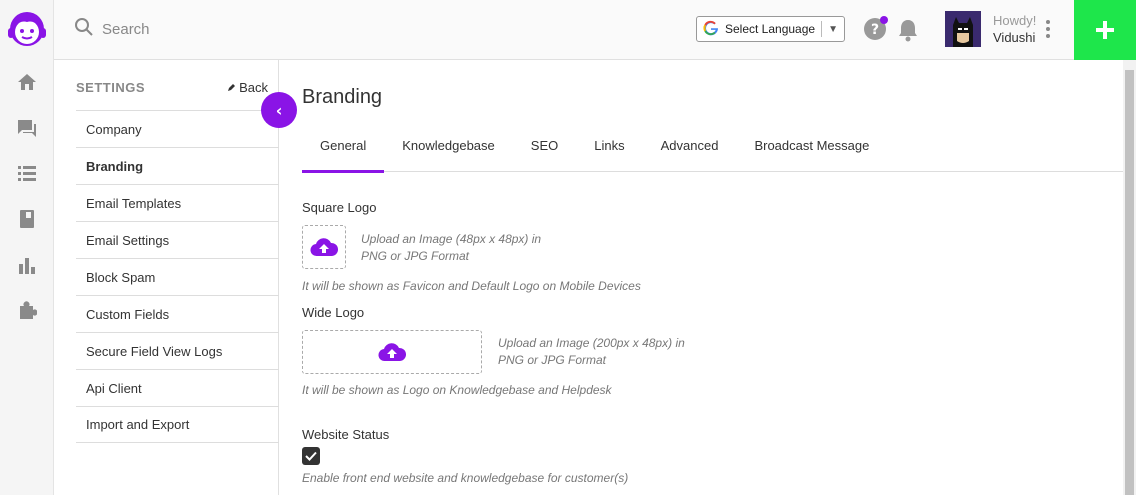 The image size is (1136, 495). I want to click on sidebar-item-branding: Branding, so click(177, 165).